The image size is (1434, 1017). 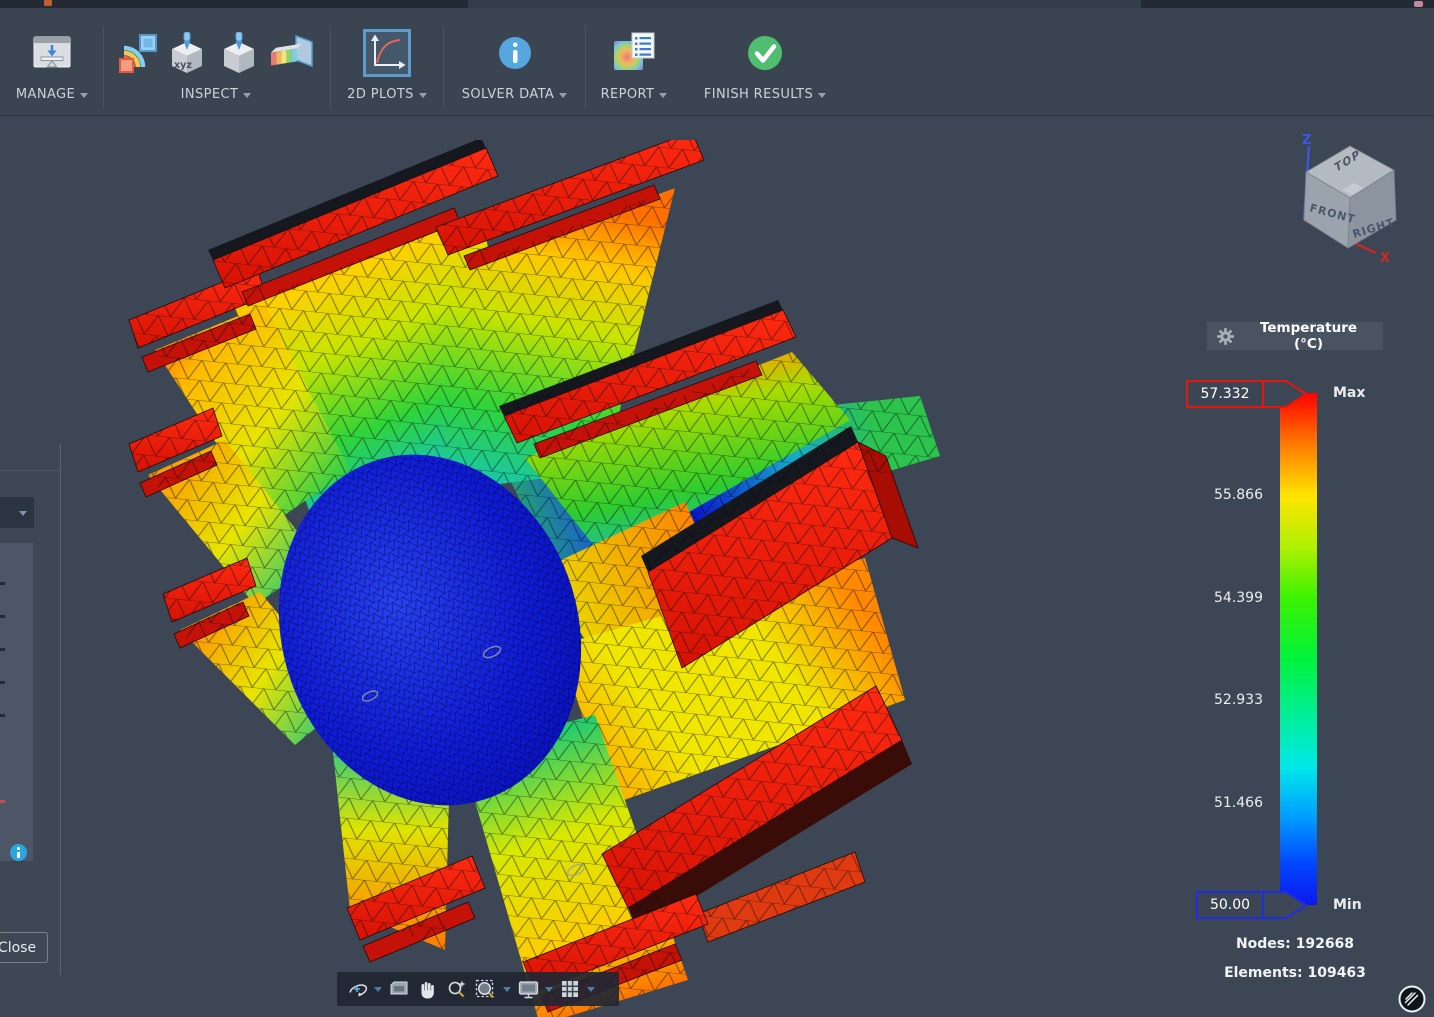 What do you see at coordinates (1295, 944) in the screenshot?
I see `nodes-count: Nodes: 192668` at bounding box center [1295, 944].